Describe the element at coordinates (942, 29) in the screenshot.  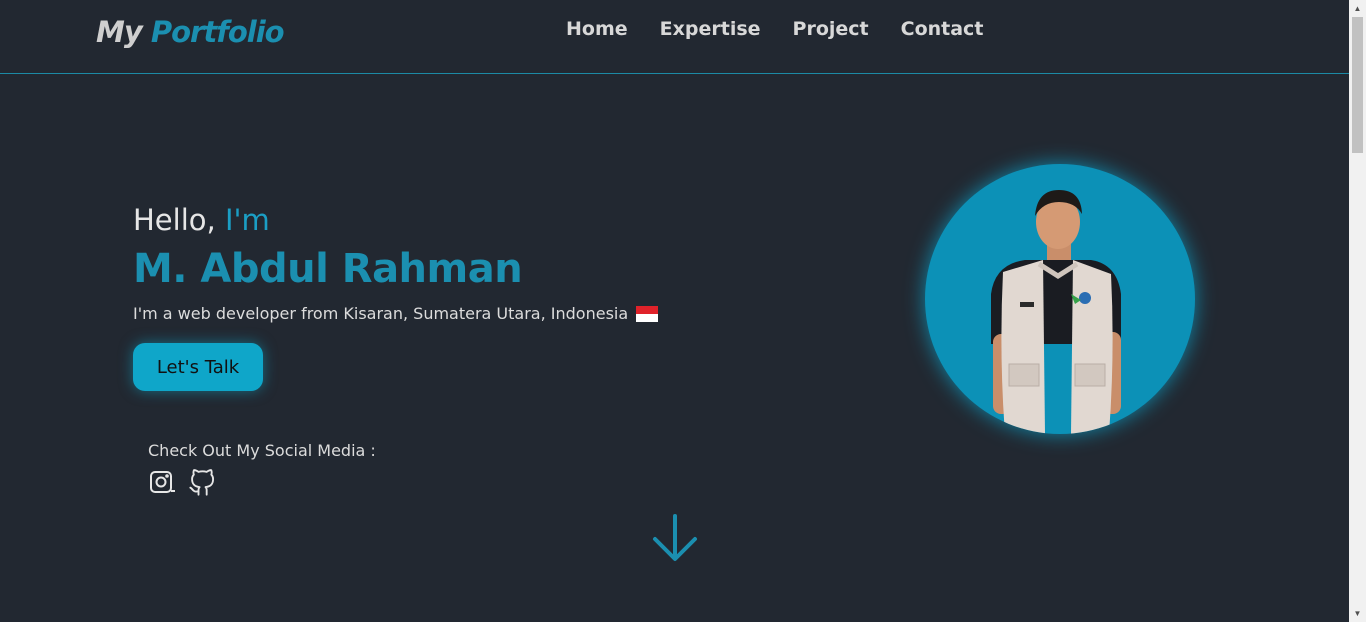
I see `nav-contact: Contact` at that location.